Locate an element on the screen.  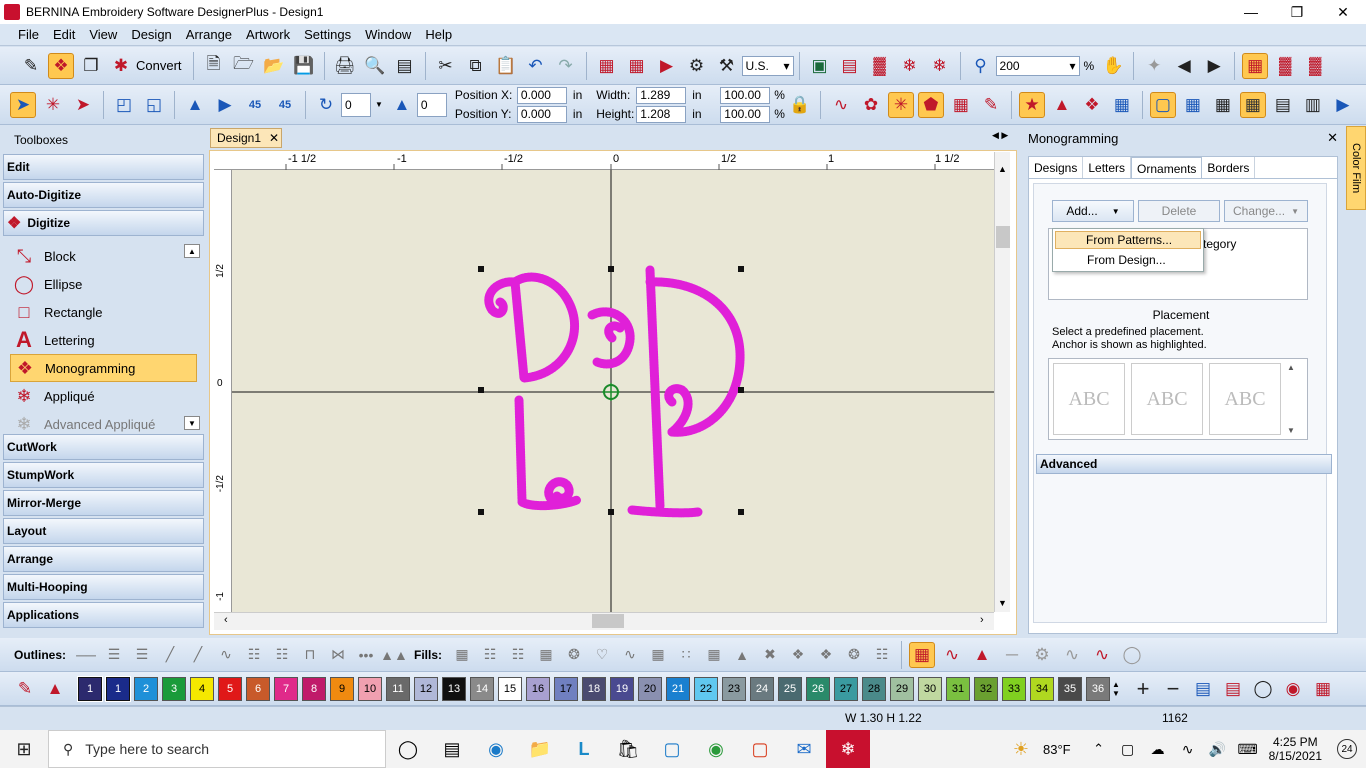
menu-help: Help is located at coordinates (438, 34).